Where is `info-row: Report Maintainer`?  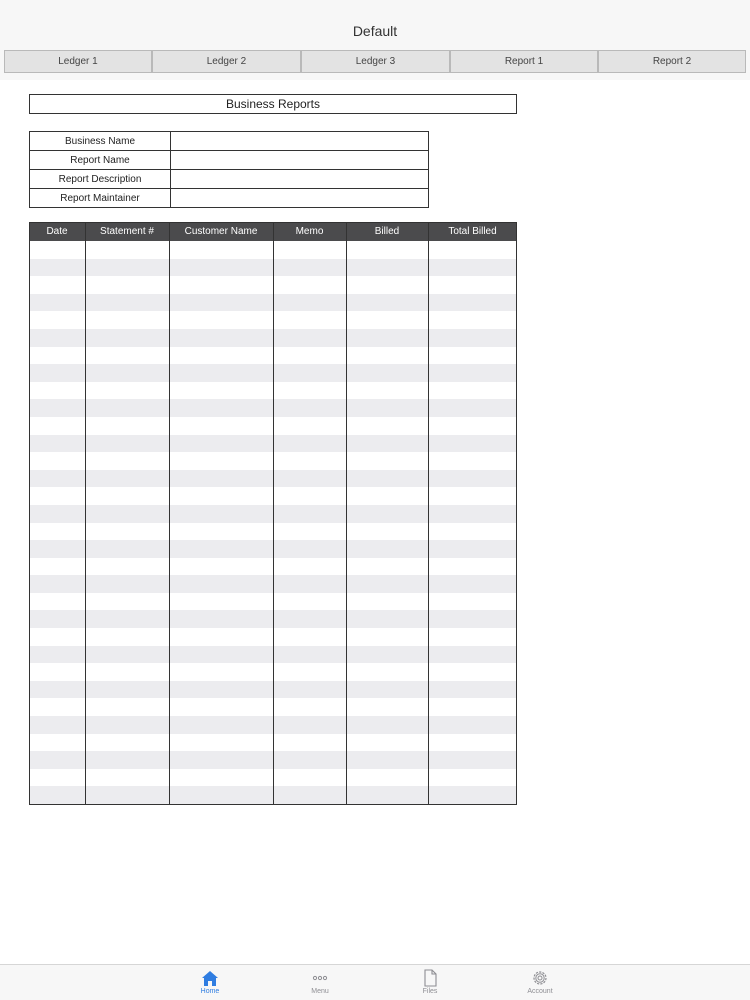
info-row: Report Maintainer is located at coordinates (229, 198).